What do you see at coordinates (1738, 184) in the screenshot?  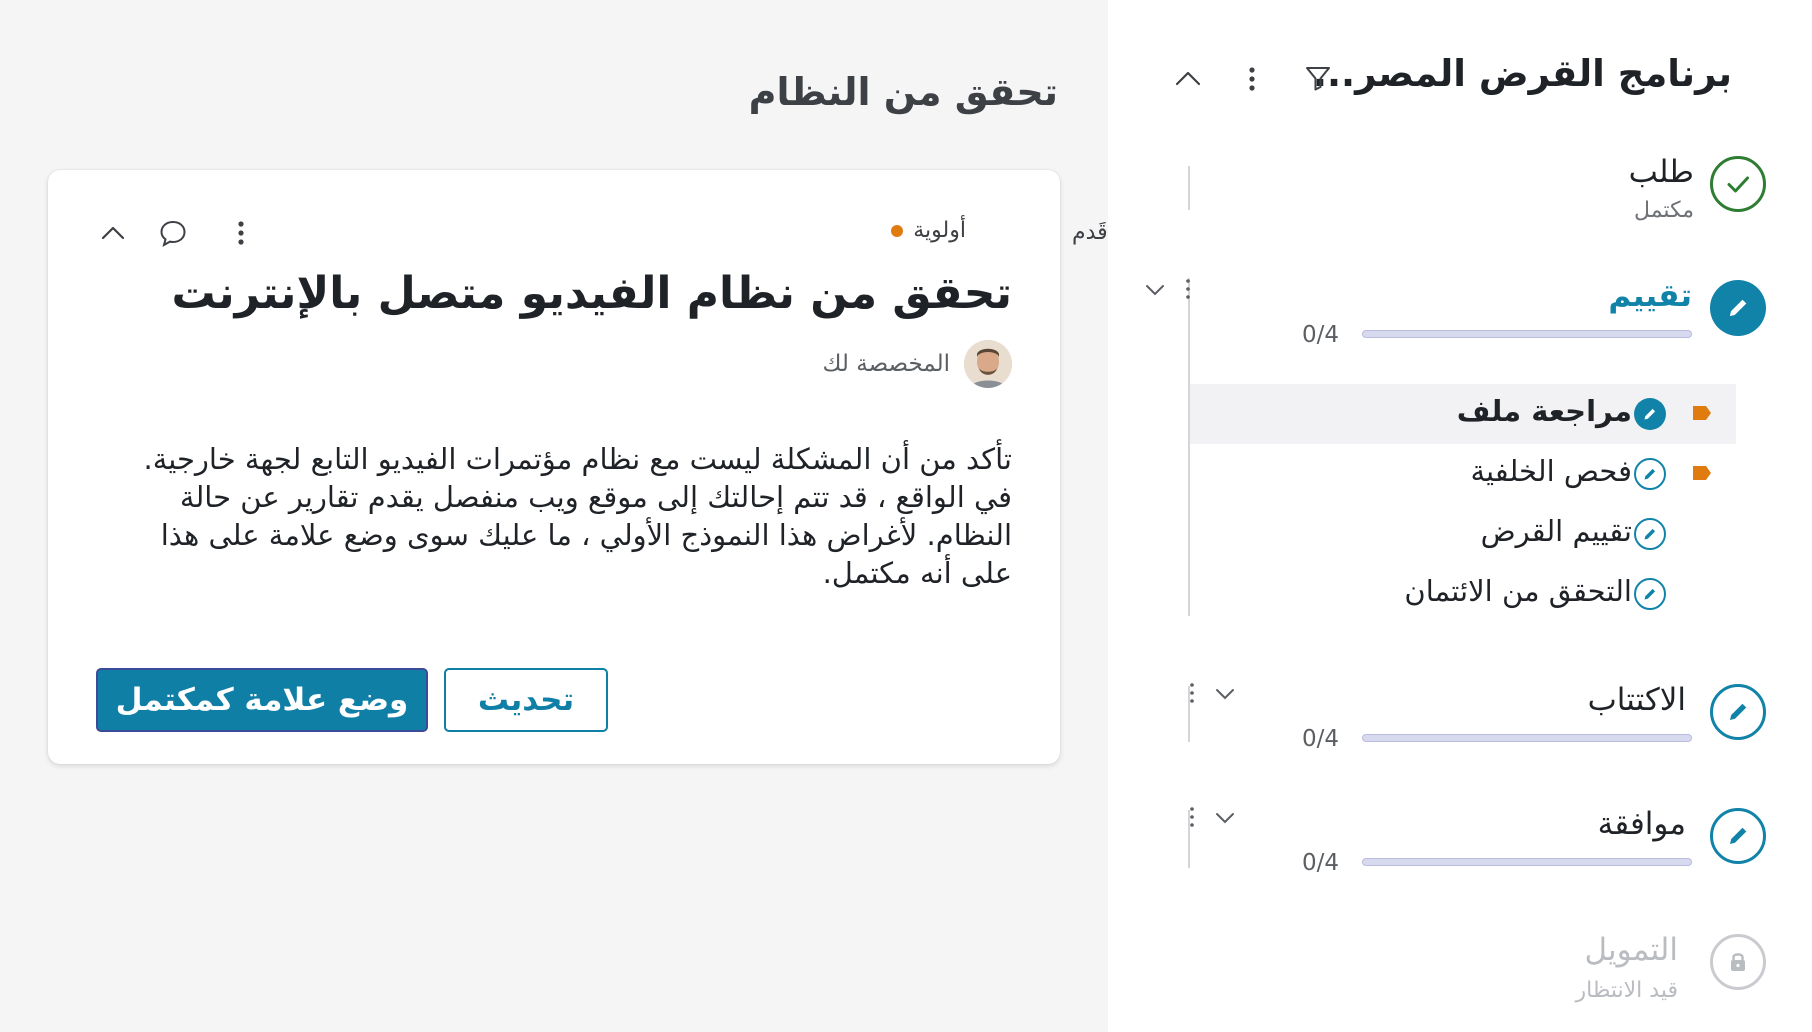 I see `stage-complete-check-icon` at bounding box center [1738, 184].